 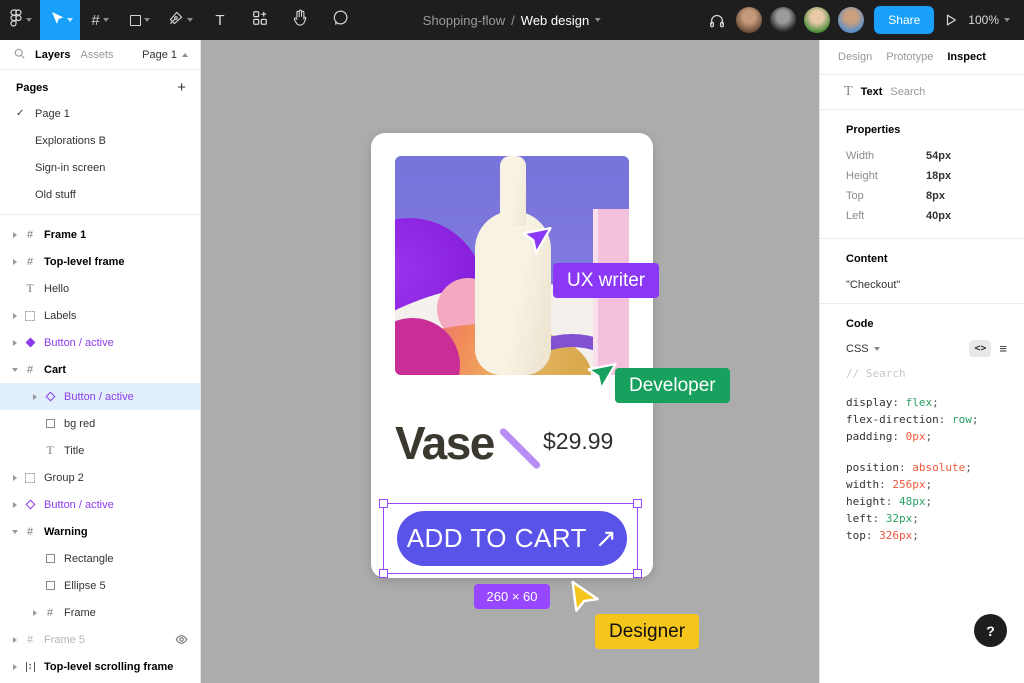 I want to click on layer-row: Labels, so click(x=100, y=315).